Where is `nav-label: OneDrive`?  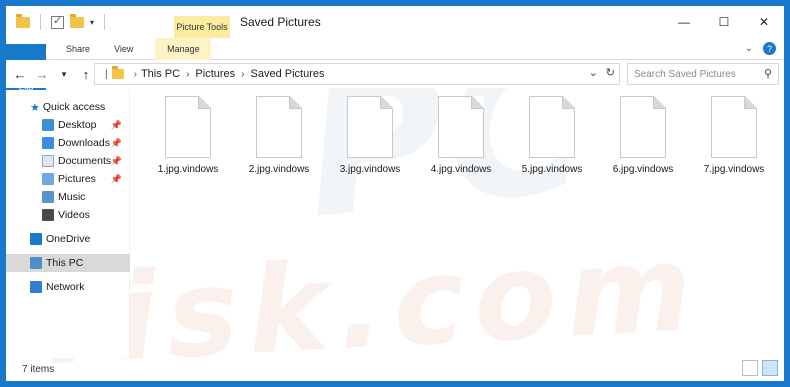 nav-label: OneDrive is located at coordinates (68, 239).